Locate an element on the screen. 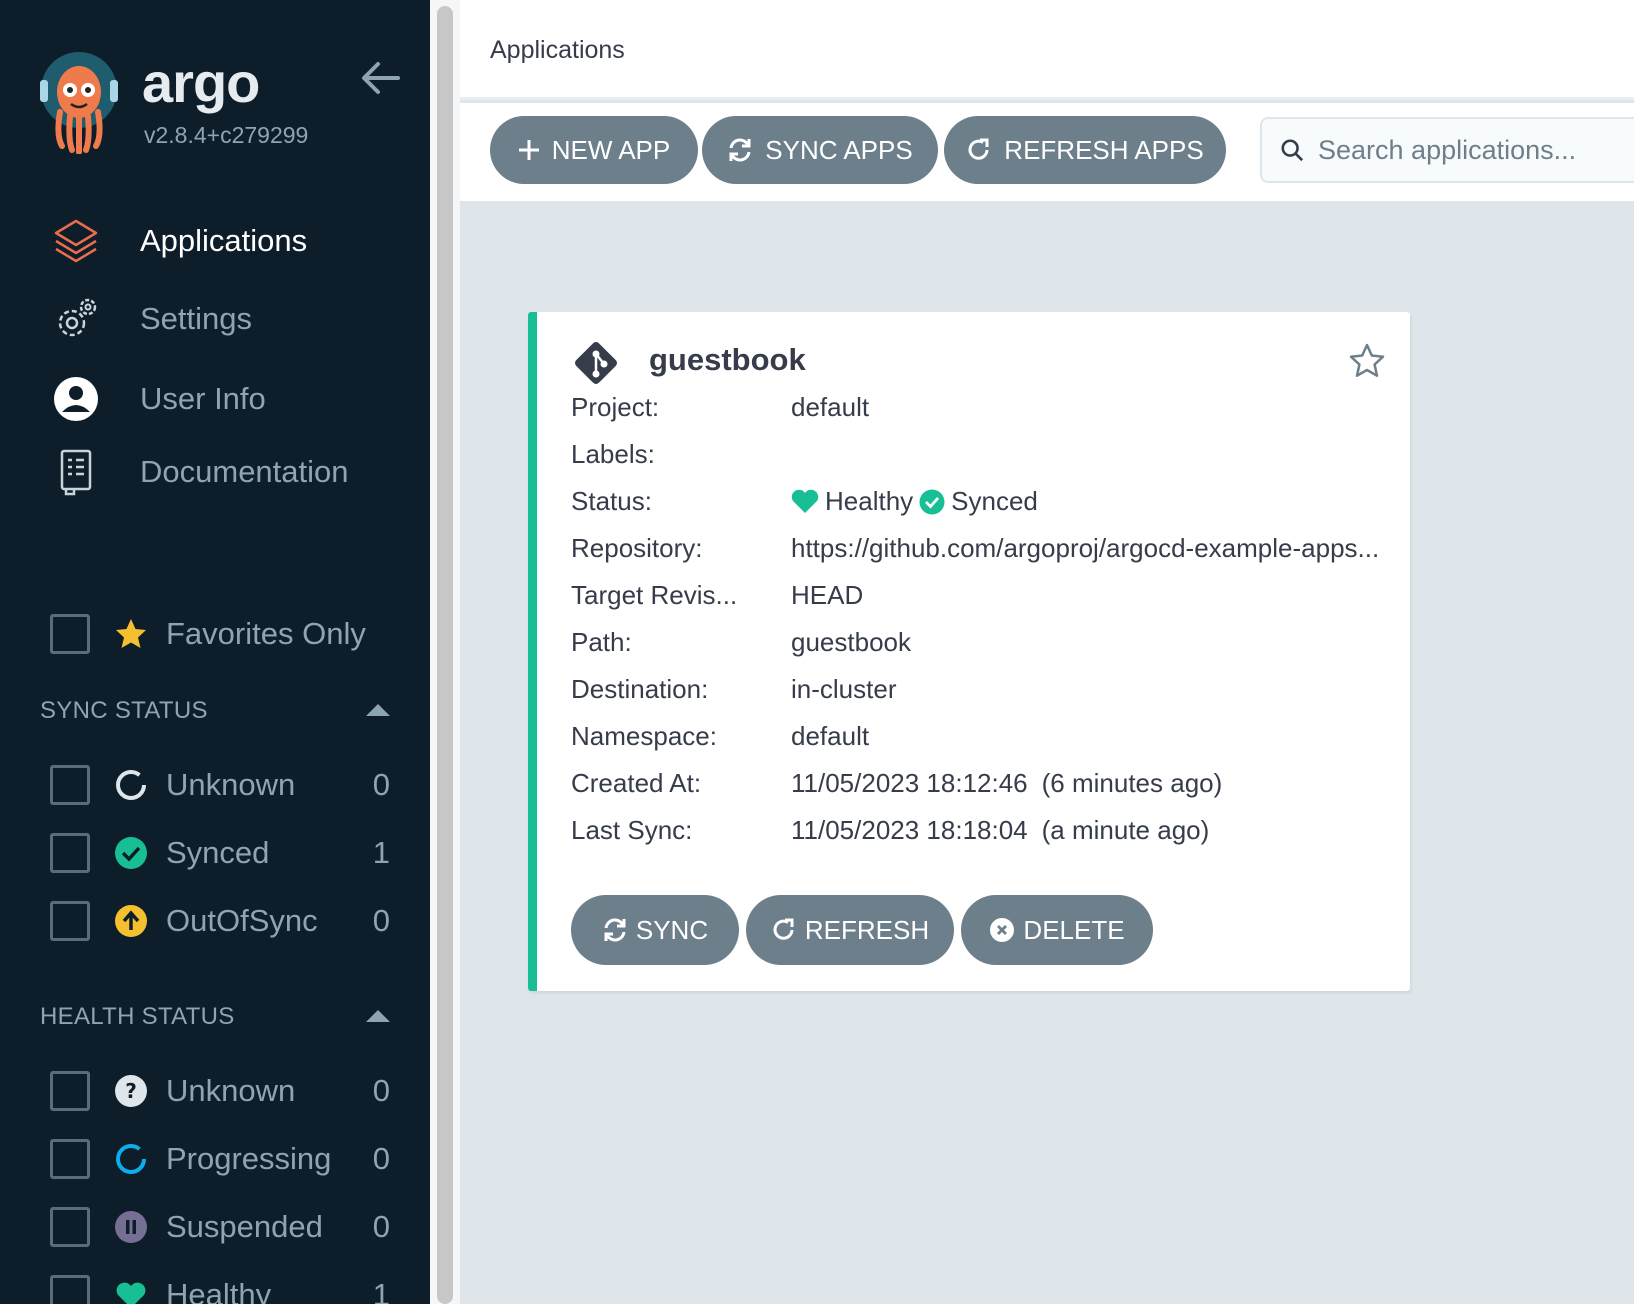 This screenshot has width=1634, height=1304. search-icon is located at coordinates (1292, 150).